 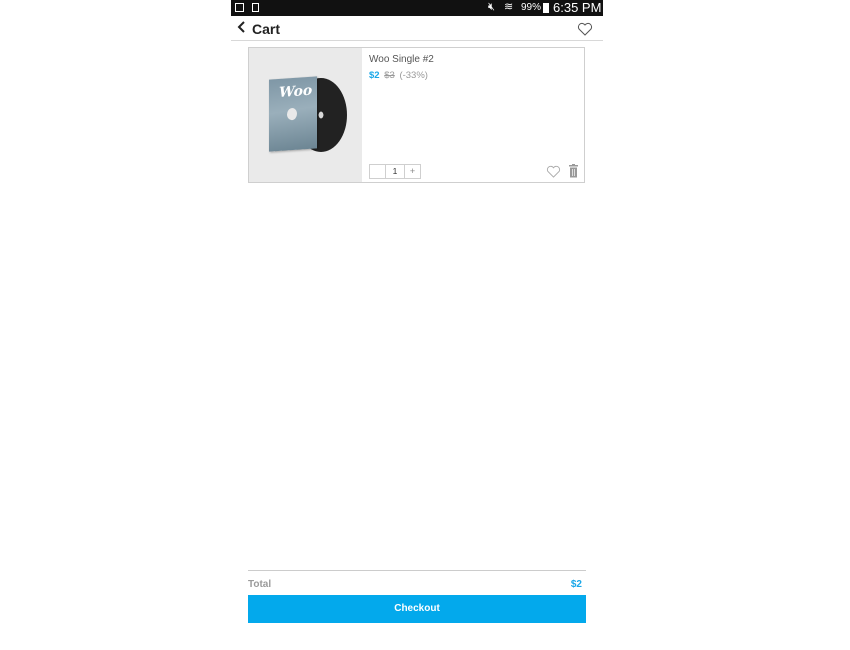 What do you see at coordinates (412, 171) in the screenshot?
I see `increase-quantity-button: +` at bounding box center [412, 171].